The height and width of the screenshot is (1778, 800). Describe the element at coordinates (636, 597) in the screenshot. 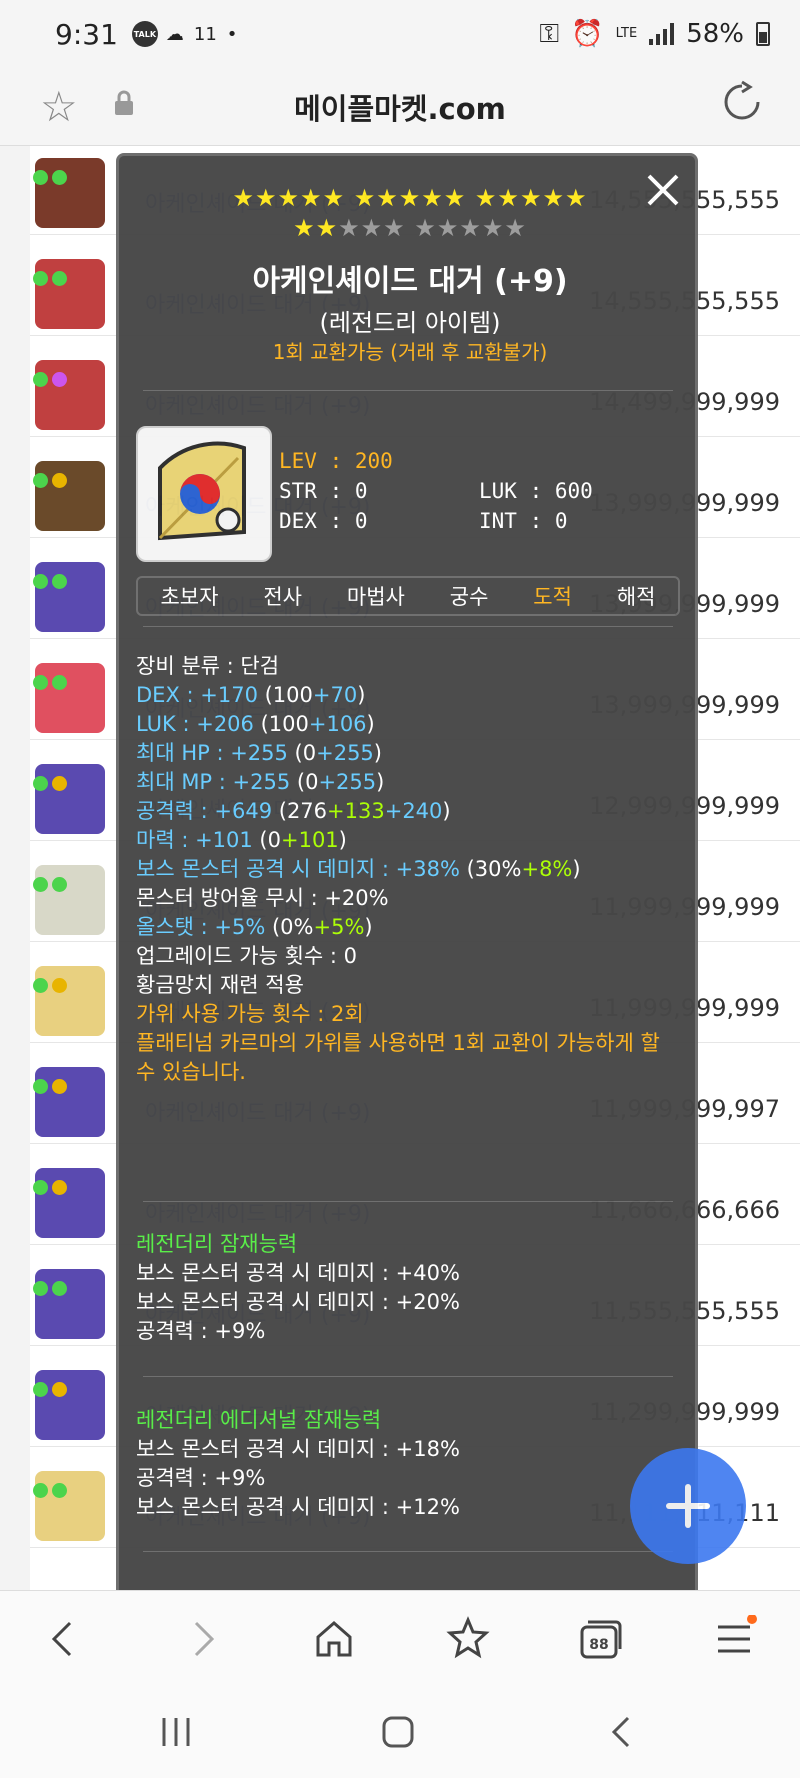

I see `job-pirate: 해적` at that location.